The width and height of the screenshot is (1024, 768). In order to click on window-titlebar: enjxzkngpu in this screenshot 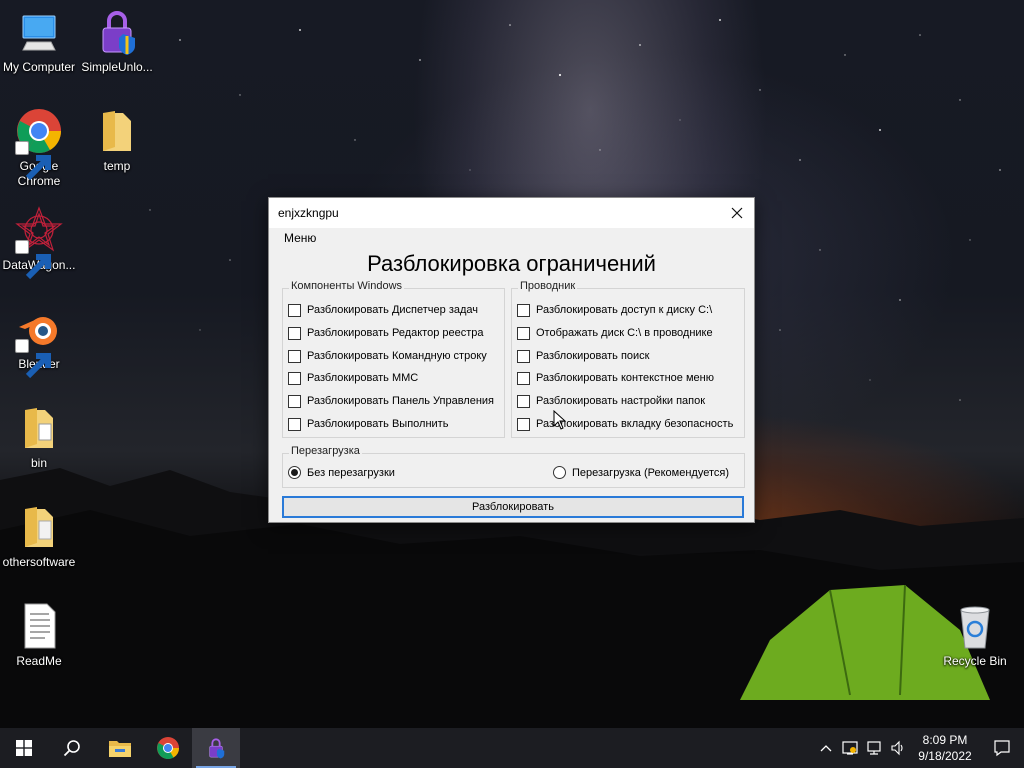, I will do `click(511, 213)`.